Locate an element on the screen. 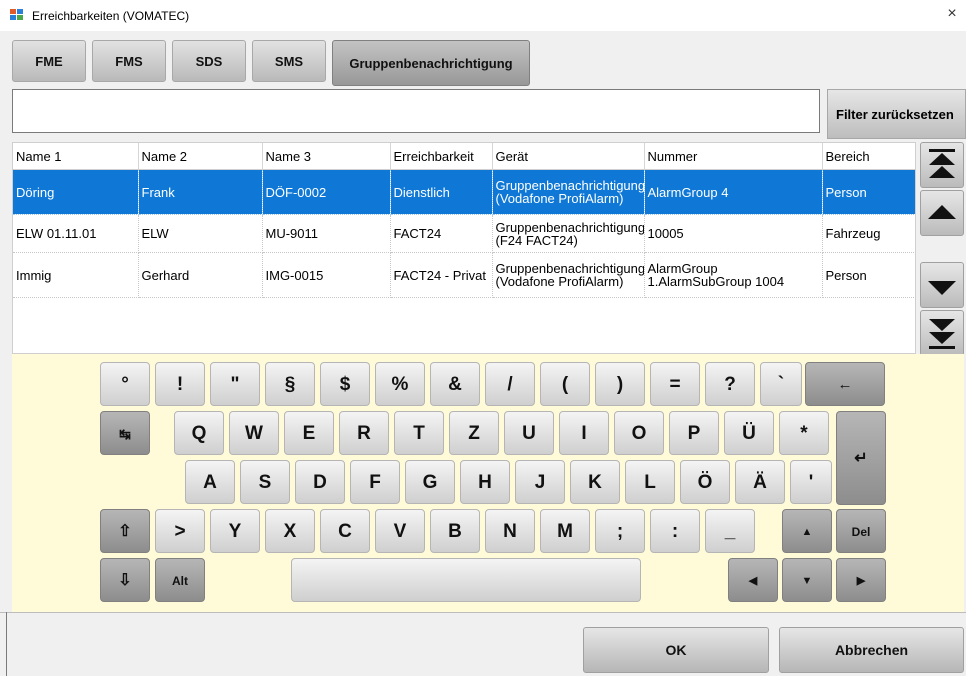 The height and width of the screenshot is (676, 966). key-t: T is located at coordinates (419, 433).